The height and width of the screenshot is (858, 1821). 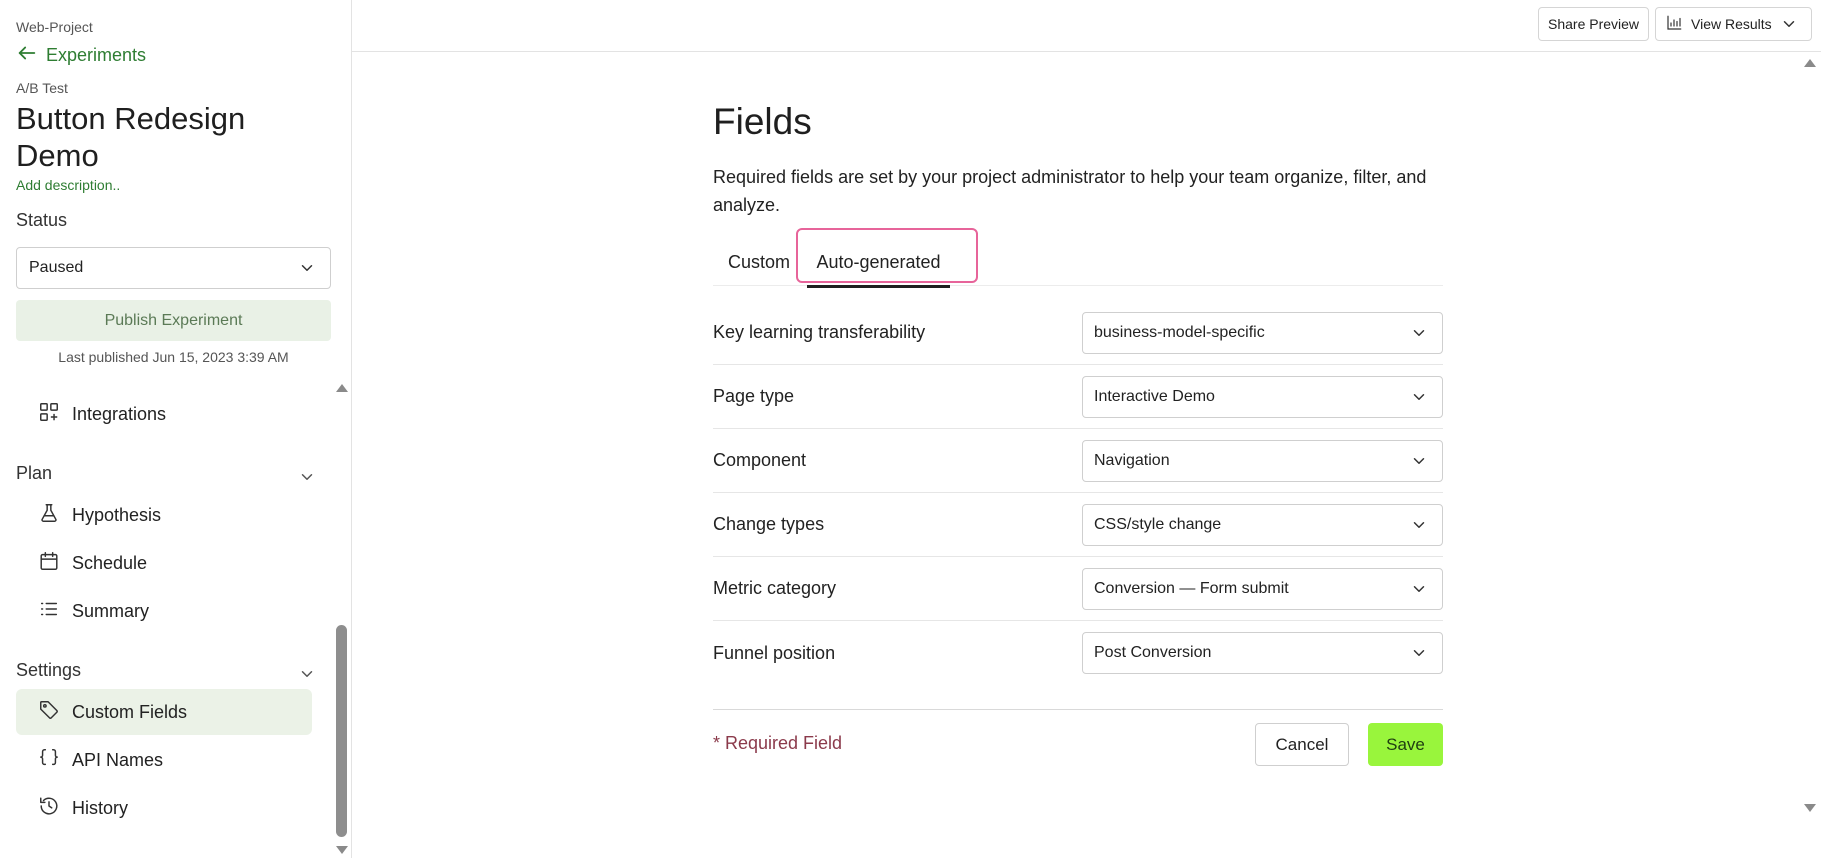 What do you see at coordinates (1262, 460) in the screenshot?
I see `component-select: Navigation` at bounding box center [1262, 460].